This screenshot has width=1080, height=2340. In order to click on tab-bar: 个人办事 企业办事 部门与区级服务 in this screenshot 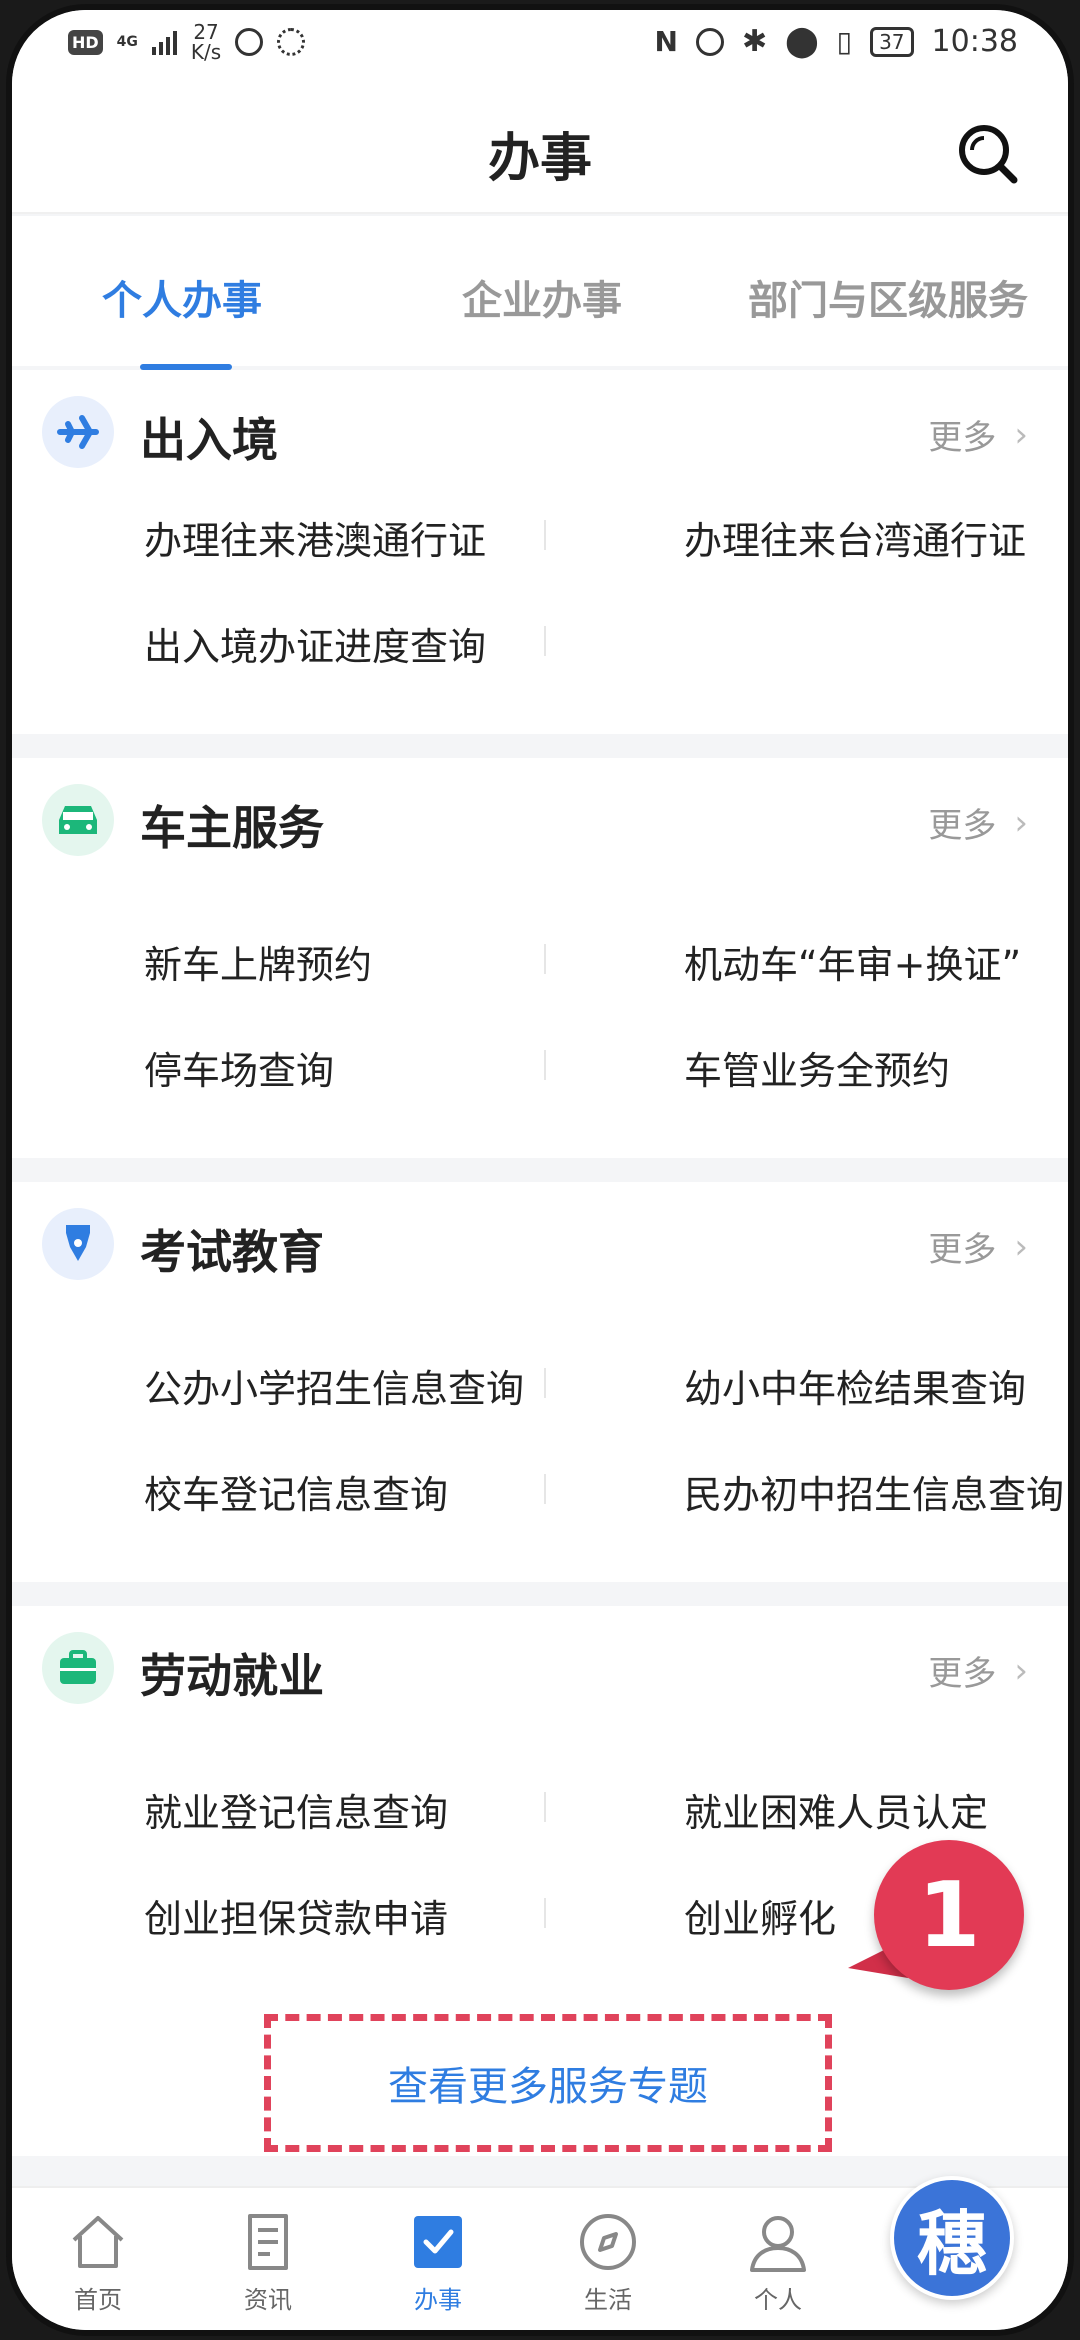, I will do `click(540, 293)`.